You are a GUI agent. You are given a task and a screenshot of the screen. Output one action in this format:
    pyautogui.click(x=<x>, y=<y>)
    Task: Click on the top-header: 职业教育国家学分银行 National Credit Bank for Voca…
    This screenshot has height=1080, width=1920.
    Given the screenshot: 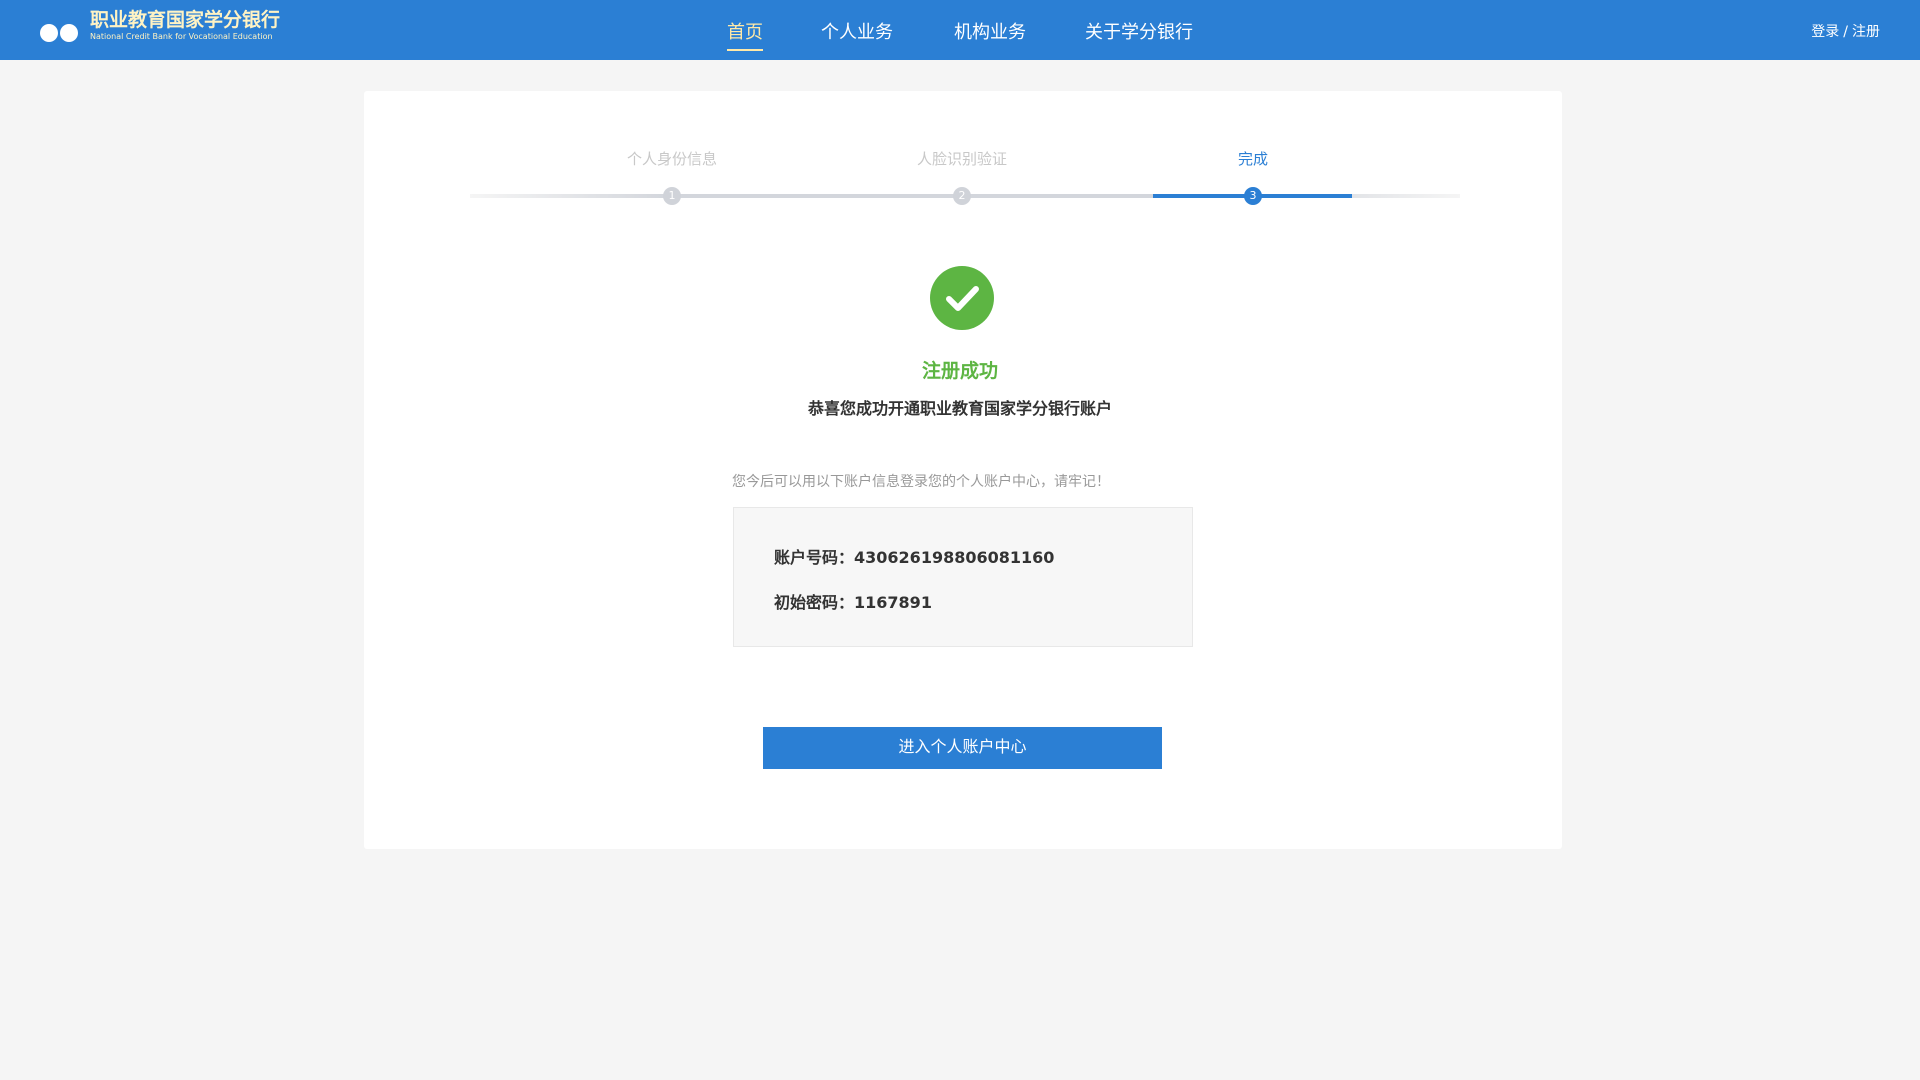 What is the action you would take?
    pyautogui.click(x=960, y=30)
    